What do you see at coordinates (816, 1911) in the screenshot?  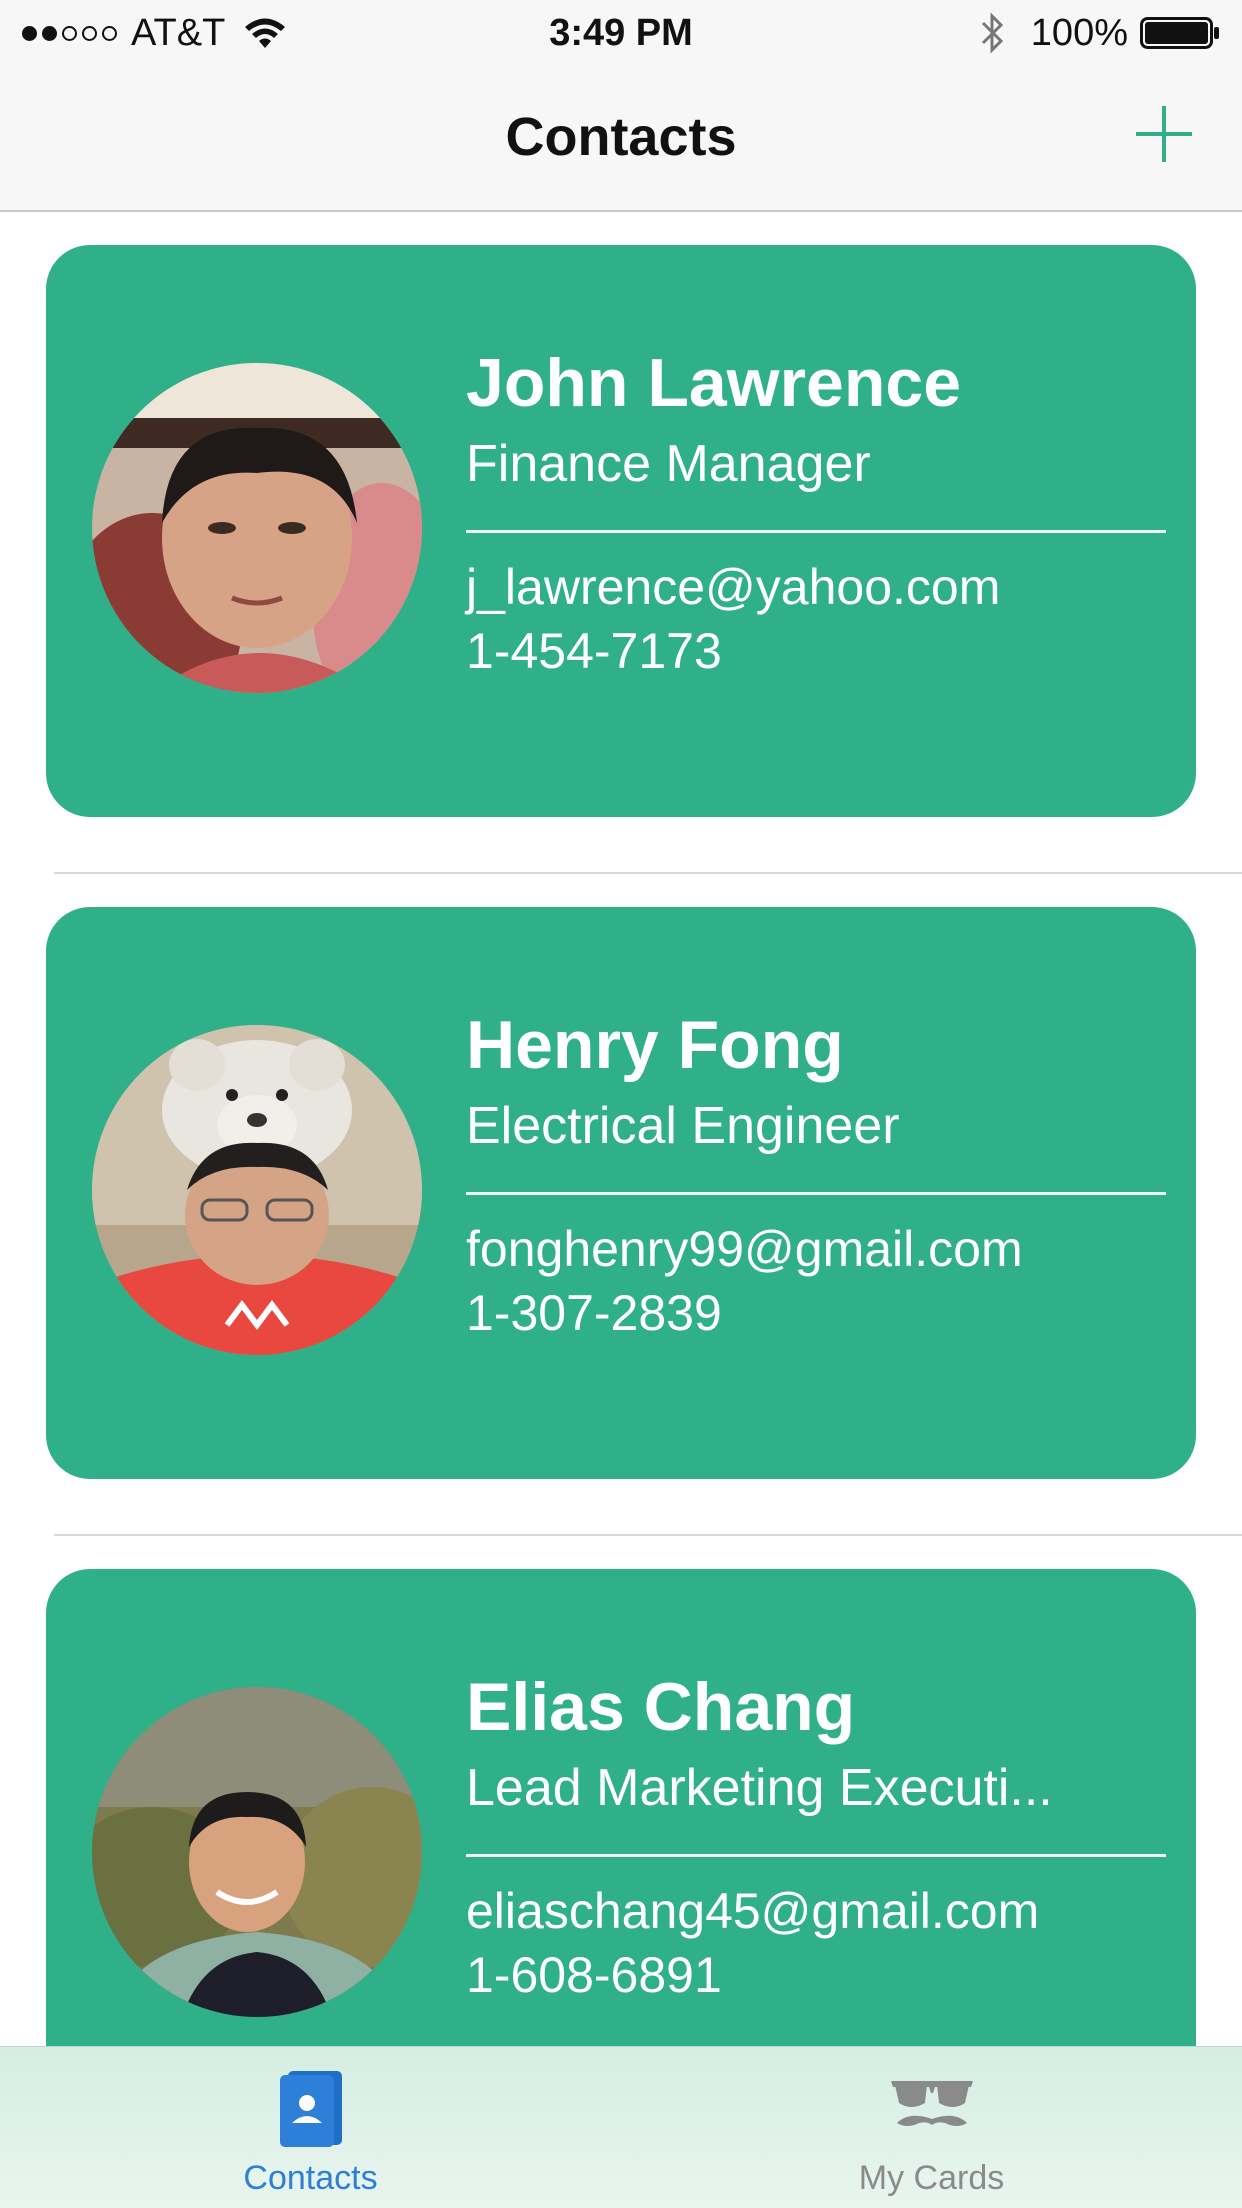 I see `contact-email: eliaschang45@gmail.com` at bounding box center [816, 1911].